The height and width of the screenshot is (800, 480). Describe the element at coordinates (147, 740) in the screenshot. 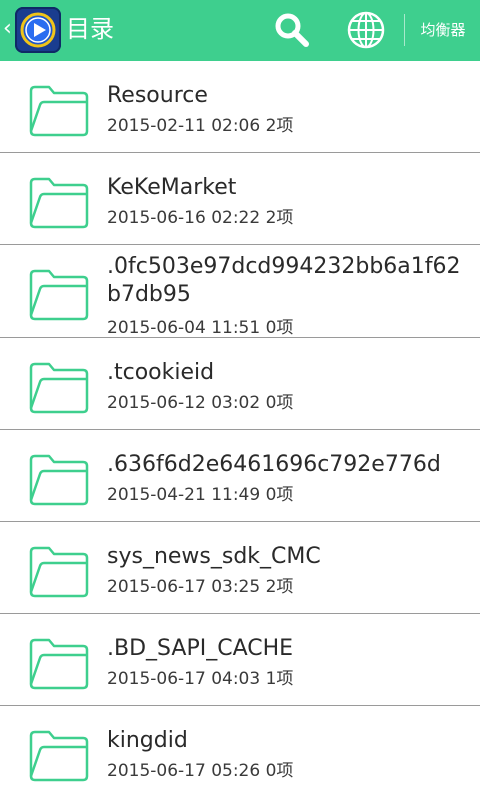

I see `folder-name: kingdid` at that location.